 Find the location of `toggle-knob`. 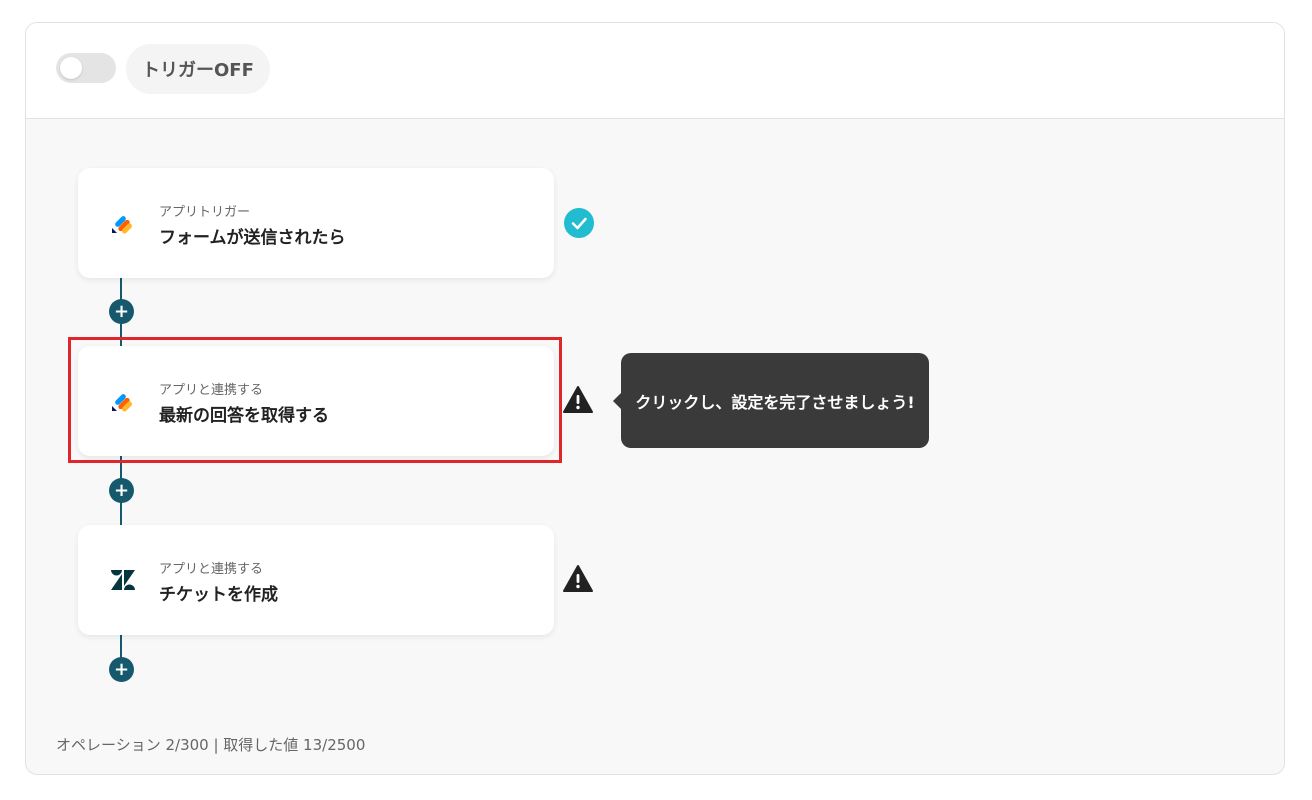

toggle-knob is located at coordinates (71, 68).